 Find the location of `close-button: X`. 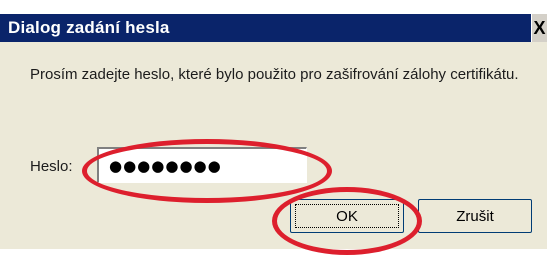

close-button: X is located at coordinates (539, 28).